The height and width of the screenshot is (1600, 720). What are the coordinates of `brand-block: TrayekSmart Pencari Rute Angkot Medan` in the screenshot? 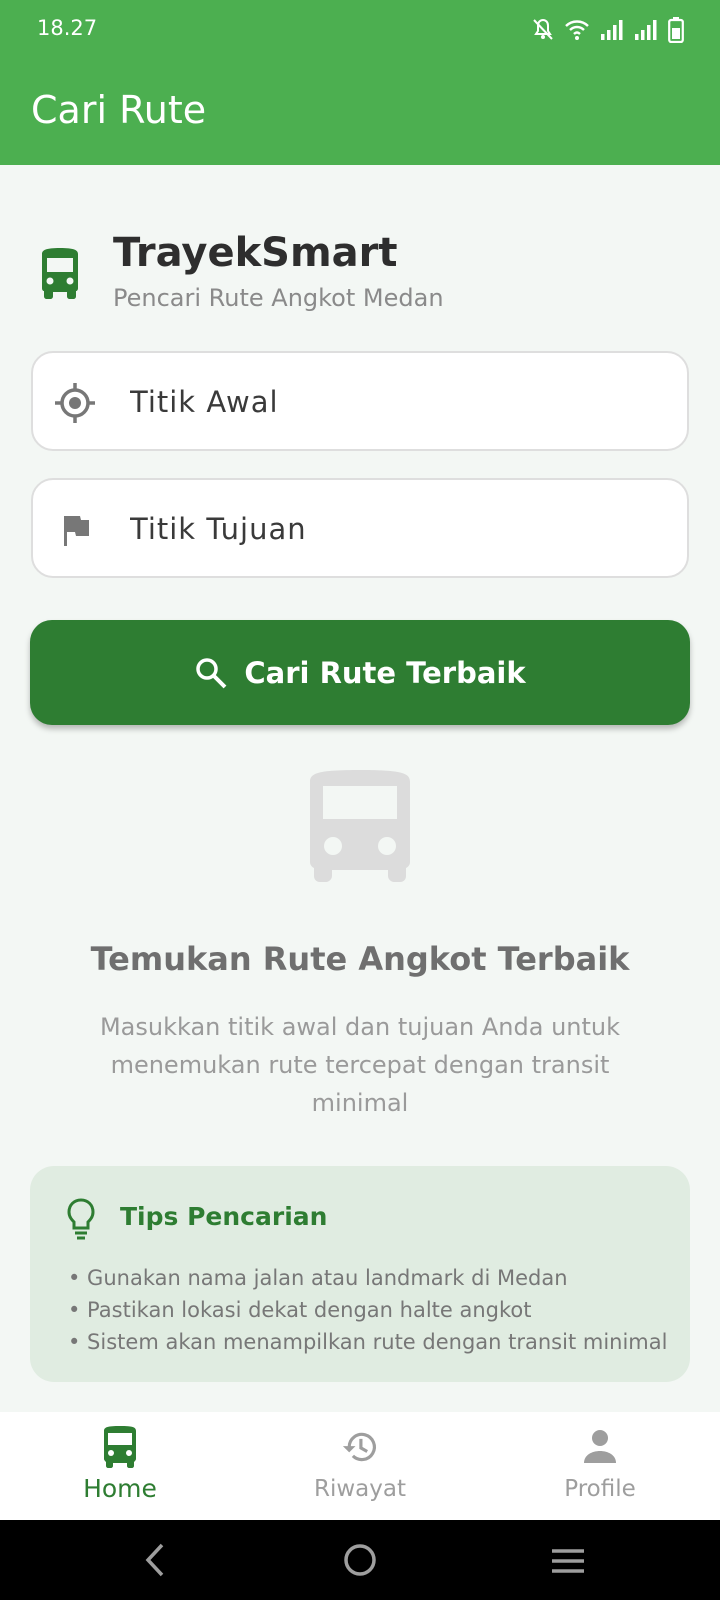 It's located at (241, 271).